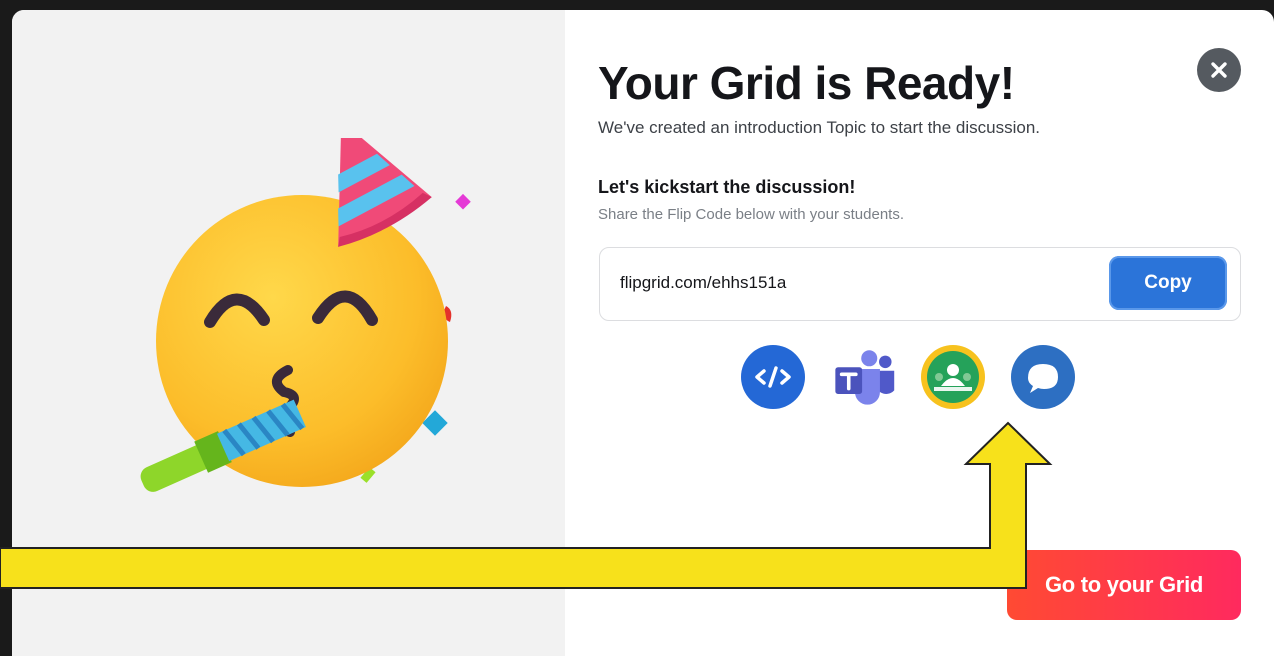  I want to click on go-to-grid-button: Go to your Grid, so click(1124, 585).